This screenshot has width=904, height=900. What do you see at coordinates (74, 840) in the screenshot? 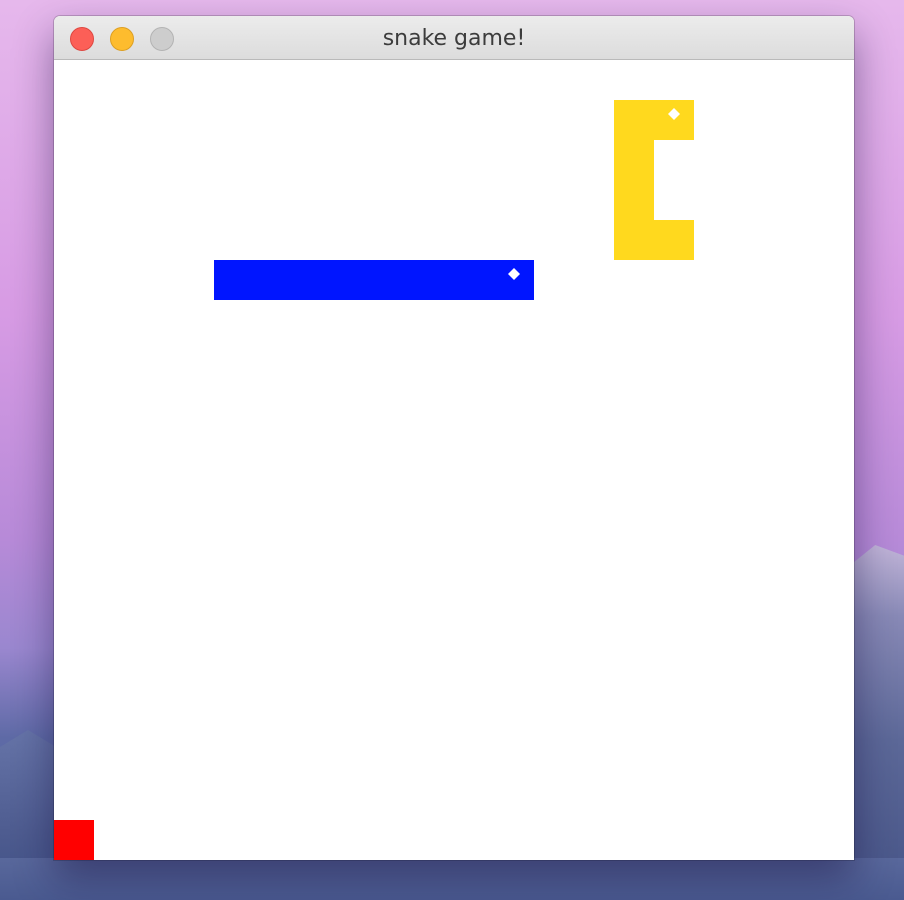
I see `food-pellet` at bounding box center [74, 840].